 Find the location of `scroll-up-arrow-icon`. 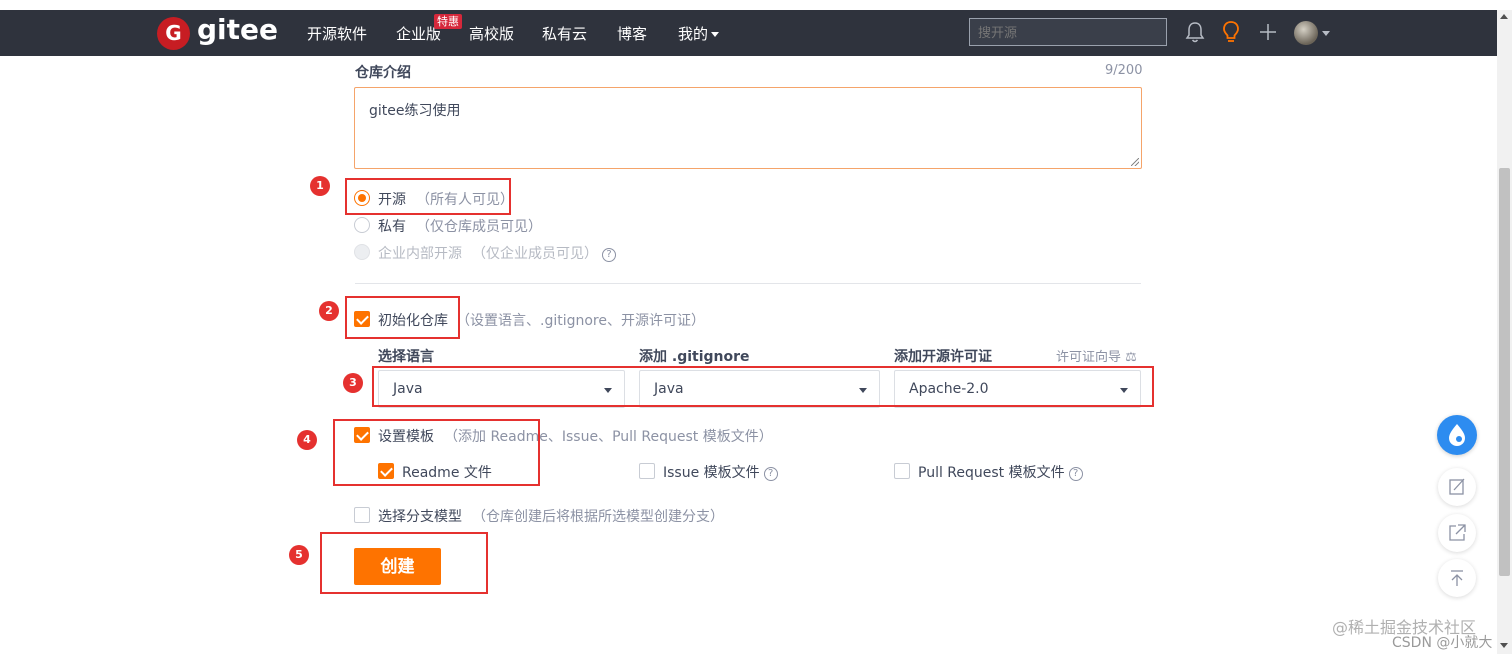

scroll-up-arrow-icon is located at coordinates (1504, 16).